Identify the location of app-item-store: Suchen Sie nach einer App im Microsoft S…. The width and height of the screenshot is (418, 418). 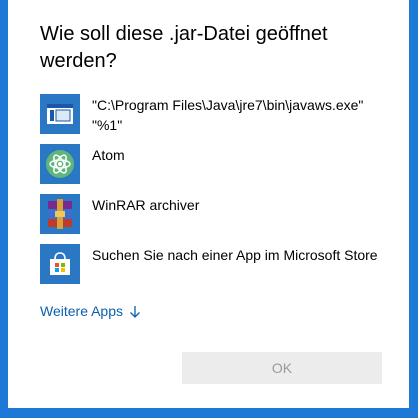
(220, 269).